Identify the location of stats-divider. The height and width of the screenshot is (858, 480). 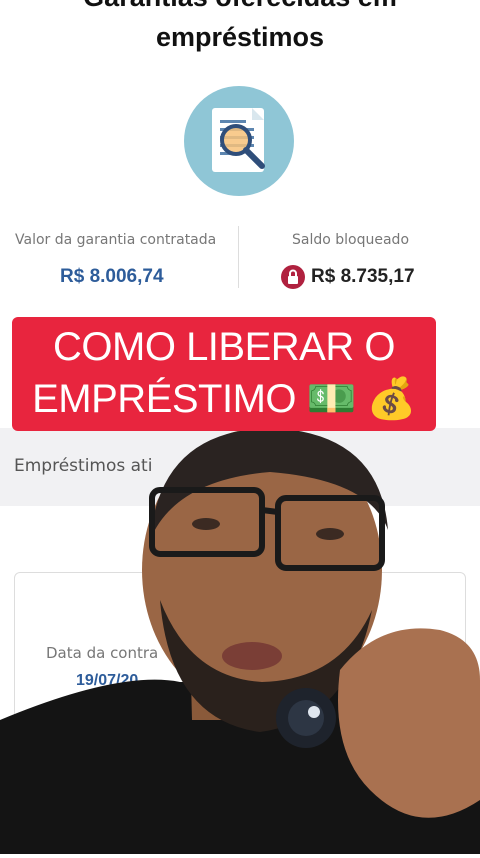
(238, 257).